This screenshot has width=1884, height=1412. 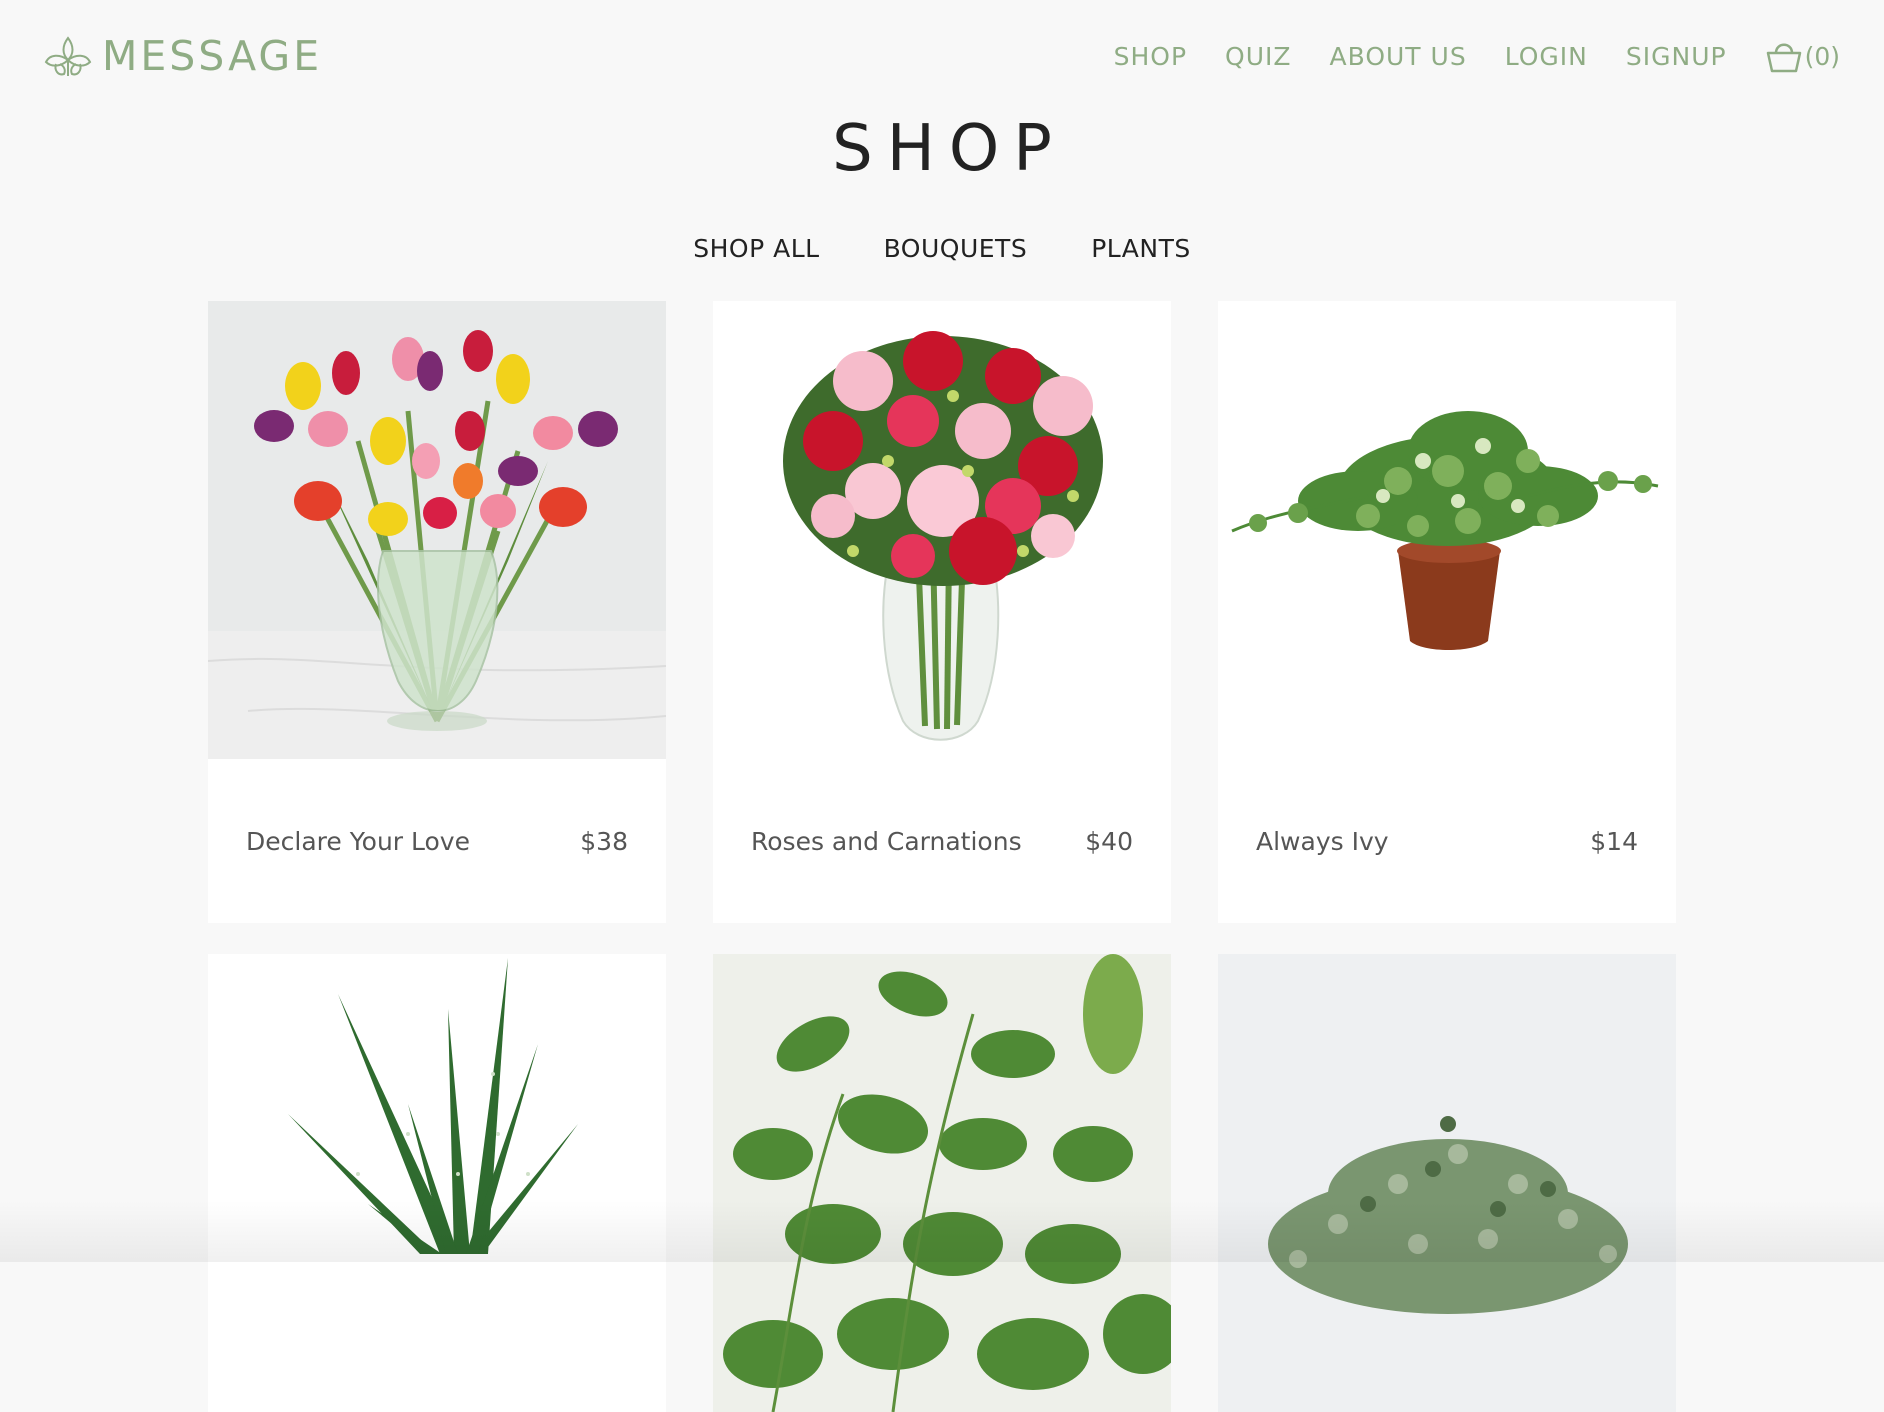 I want to click on product-name: Roses and Carnations, so click(x=886, y=841).